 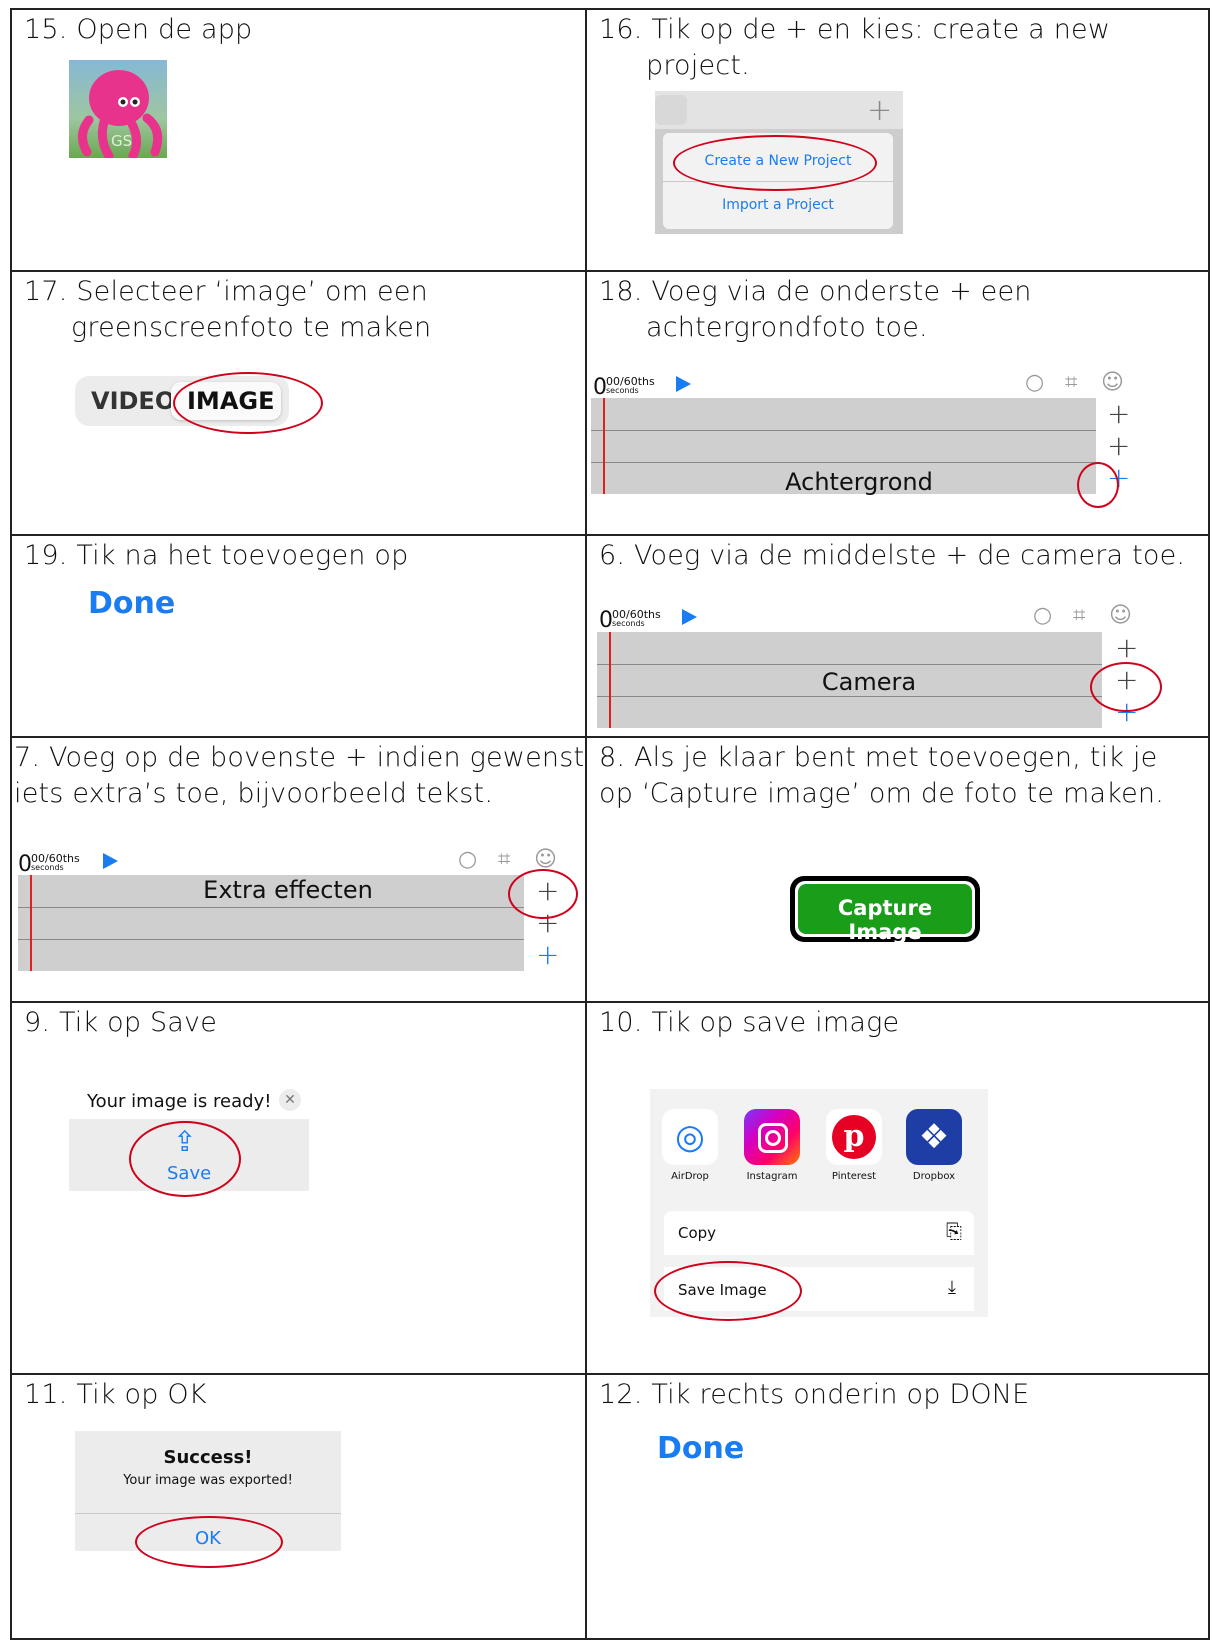 I want to click on app-icon: GS, so click(x=118, y=109).